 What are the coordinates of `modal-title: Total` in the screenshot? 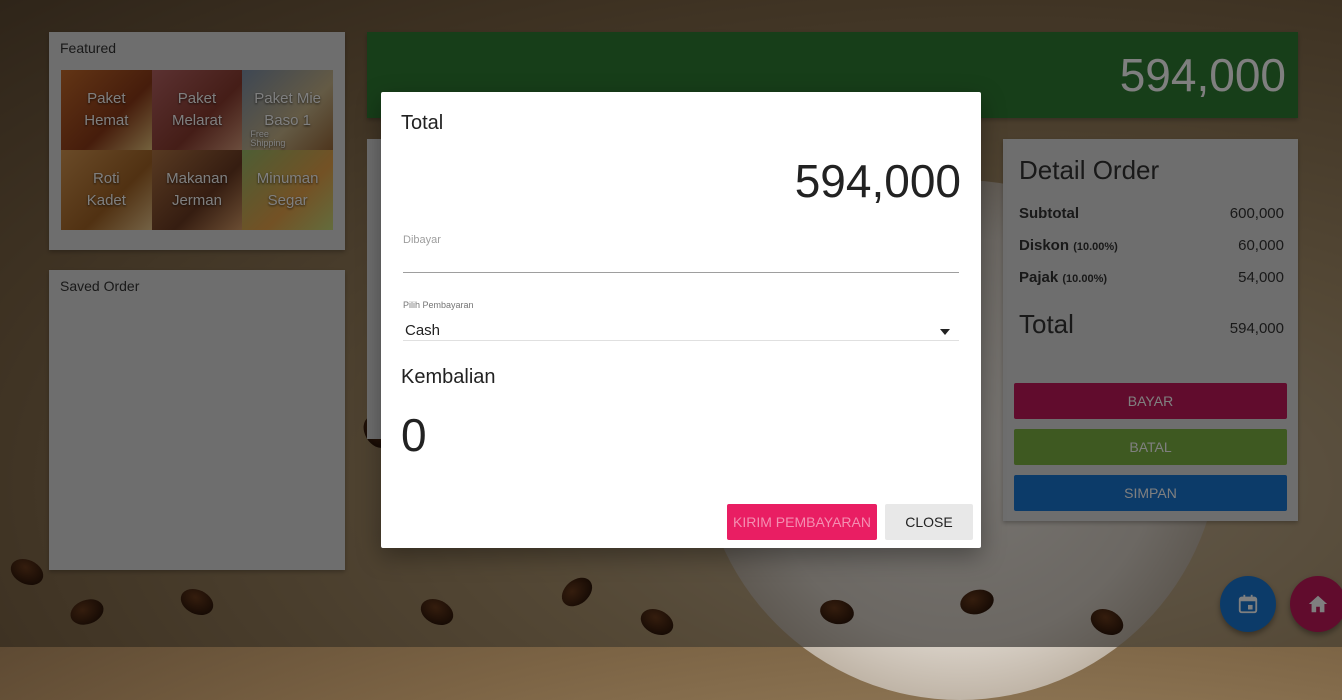 It's located at (422, 123).